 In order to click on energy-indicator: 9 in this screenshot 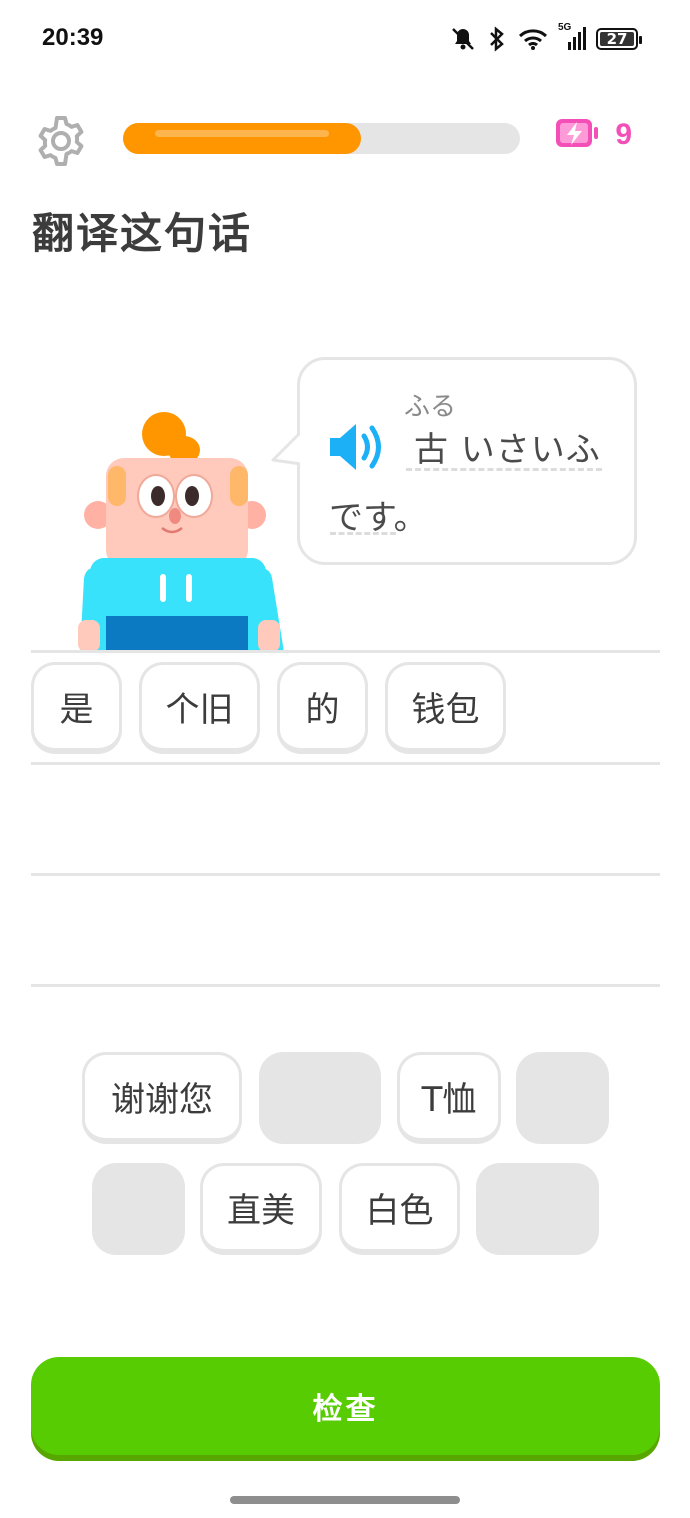, I will do `click(593, 135)`.